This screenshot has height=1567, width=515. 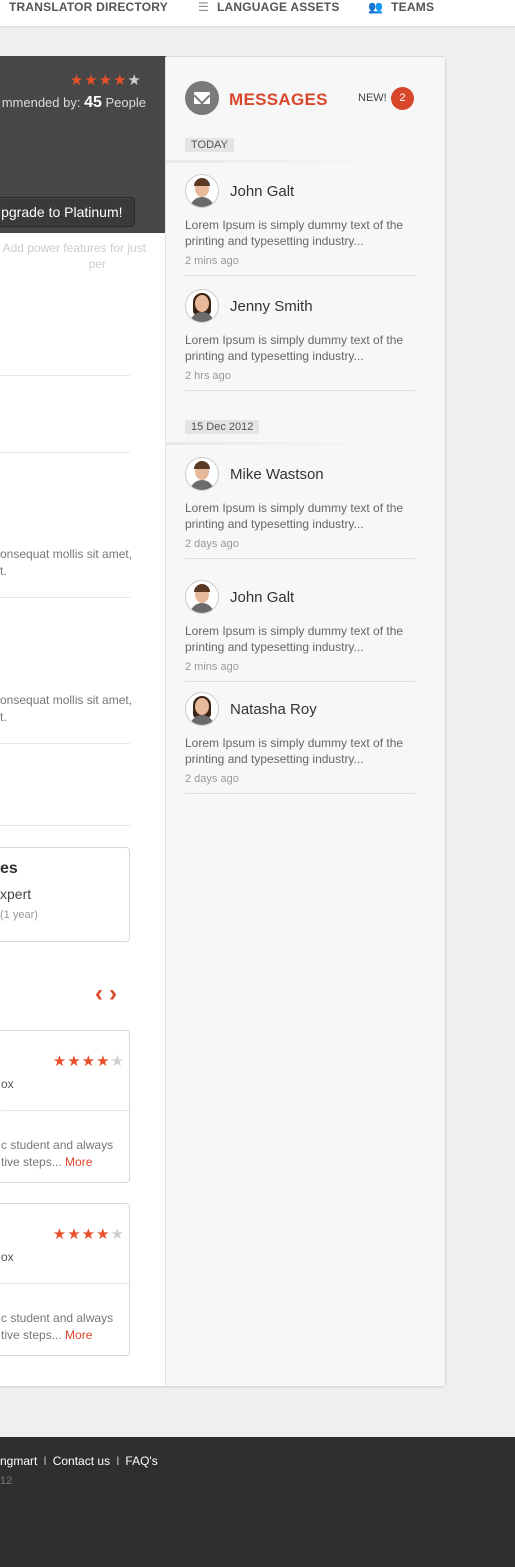 What do you see at coordinates (67, 212) in the screenshot?
I see `upgrade-button: Upgrade to Platinum!` at bounding box center [67, 212].